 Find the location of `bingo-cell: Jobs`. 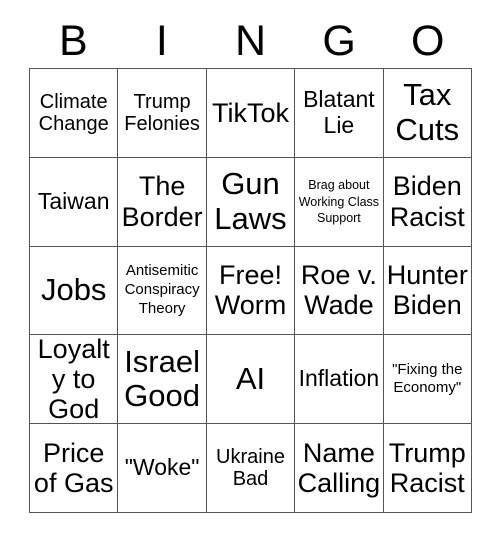

bingo-cell: Jobs is located at coordinates (74, 291).